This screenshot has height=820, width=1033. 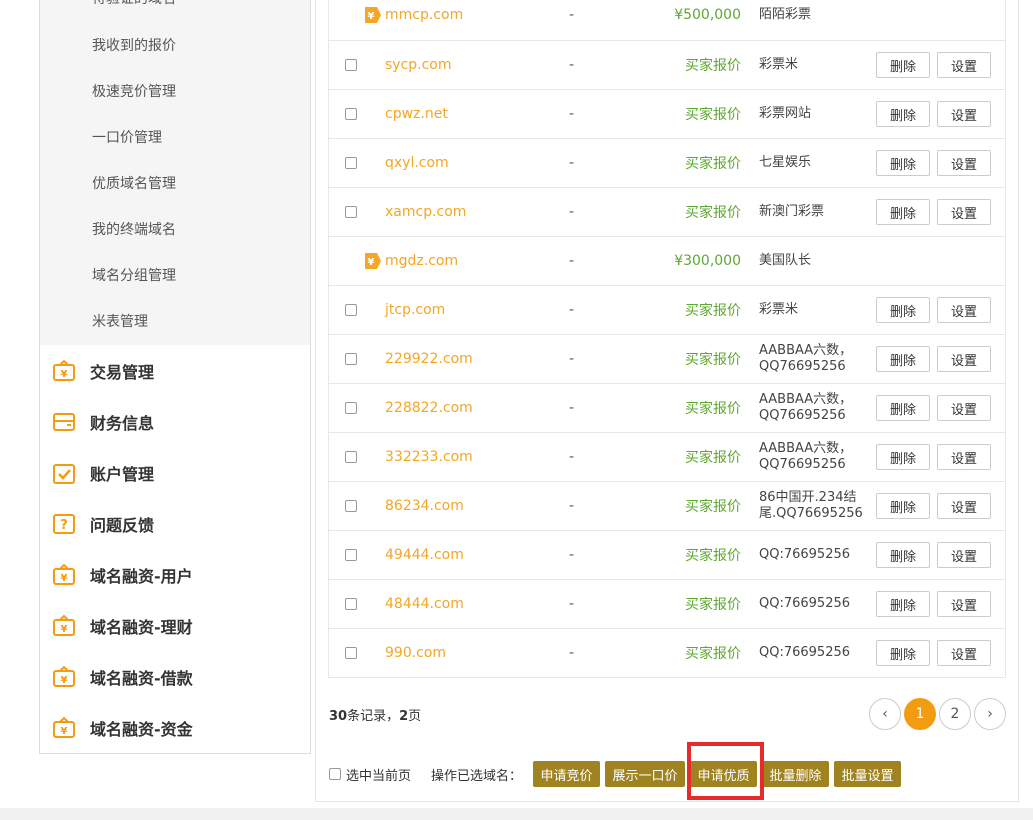 What do you see at coordinates (885, 714) in the screenshot?
I see `prev-page-button: ‹` at bounding box center [885, 714].